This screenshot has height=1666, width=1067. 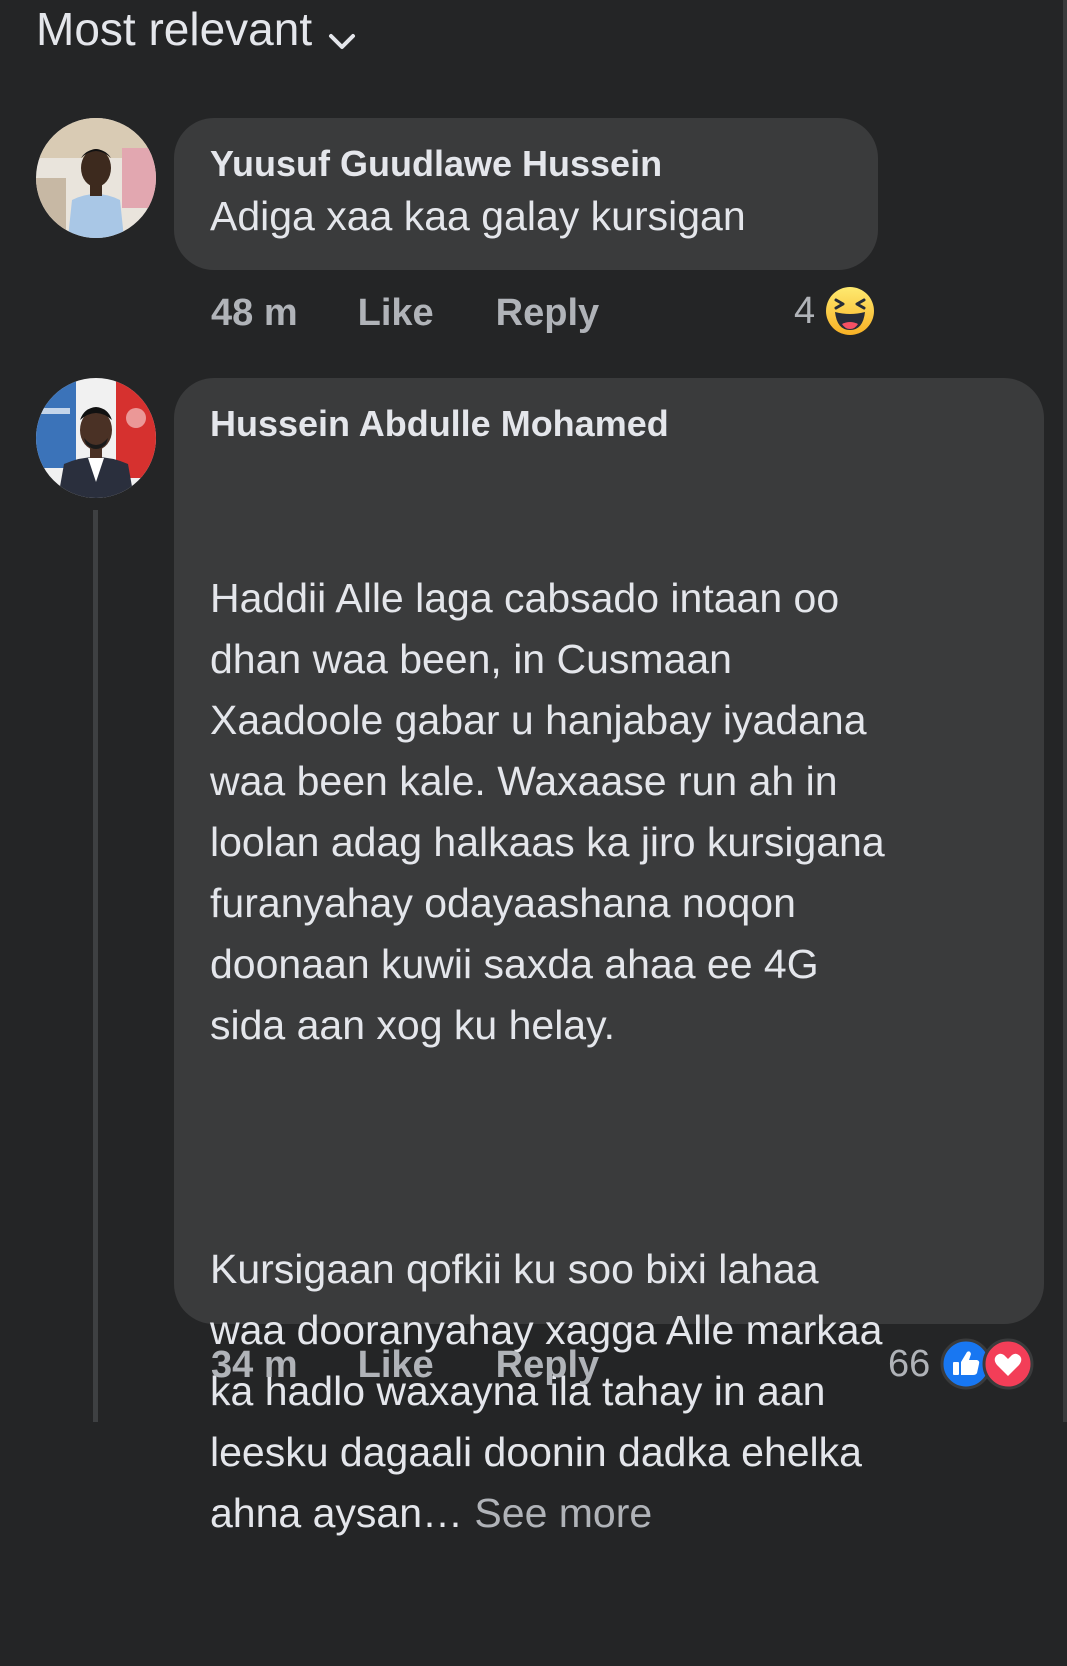 What do you see at coordinates (526, 164) in the screenshot?
I see `comment-author: Yuusuf Guudlawe Hussein` at bounding box center [526, 164].